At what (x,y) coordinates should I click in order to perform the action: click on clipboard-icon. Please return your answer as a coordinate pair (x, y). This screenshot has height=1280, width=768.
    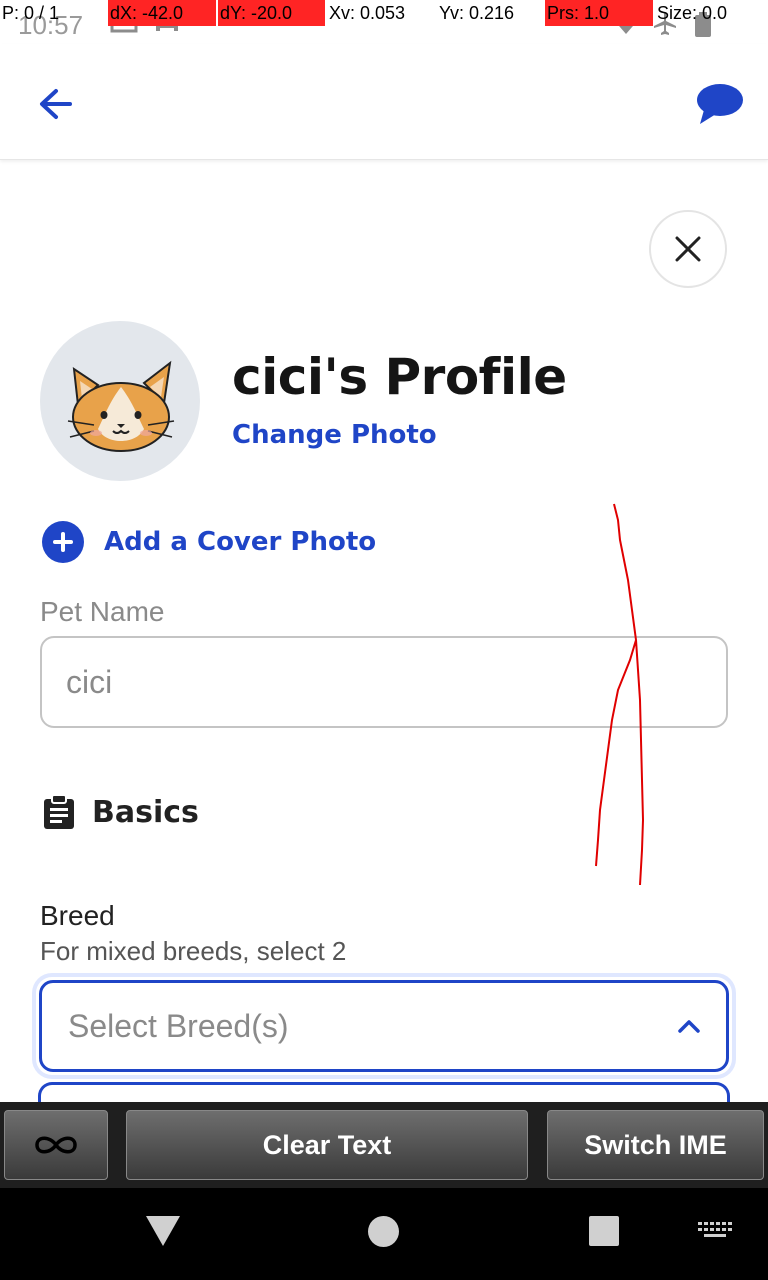
    Looking at the image, I should click on (59, 811).